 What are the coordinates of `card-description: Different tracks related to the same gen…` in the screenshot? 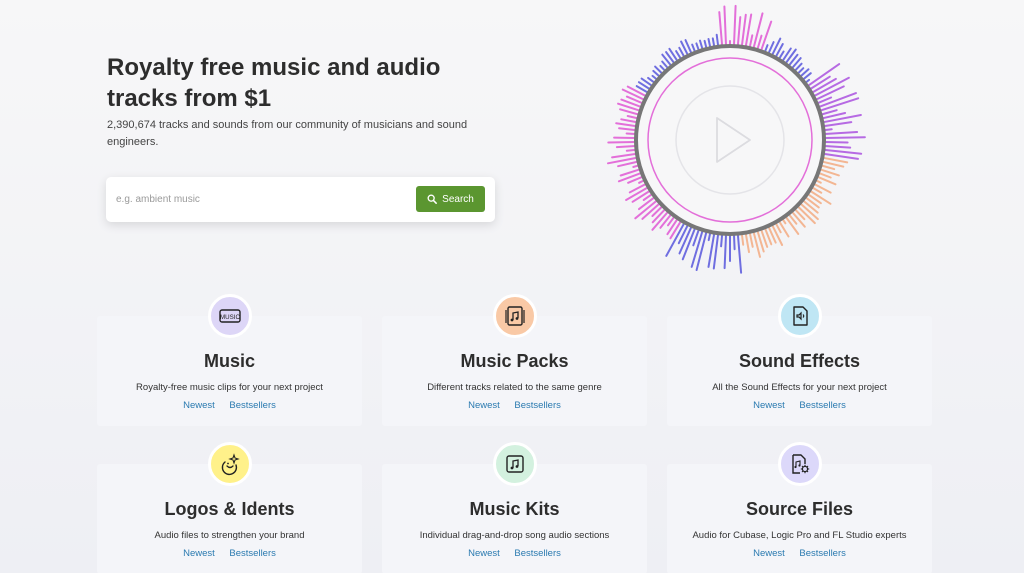 It's located at (514, 387).